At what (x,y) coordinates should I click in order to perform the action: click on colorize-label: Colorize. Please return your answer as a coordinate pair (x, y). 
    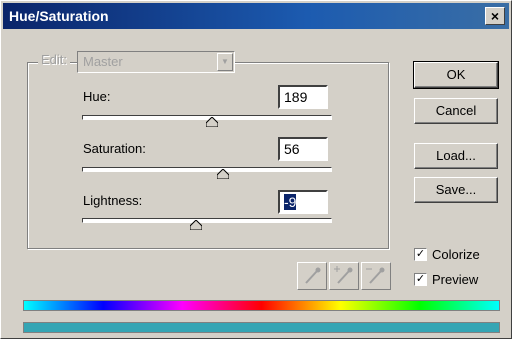
    Looking at the image, I should click on (456, 254).